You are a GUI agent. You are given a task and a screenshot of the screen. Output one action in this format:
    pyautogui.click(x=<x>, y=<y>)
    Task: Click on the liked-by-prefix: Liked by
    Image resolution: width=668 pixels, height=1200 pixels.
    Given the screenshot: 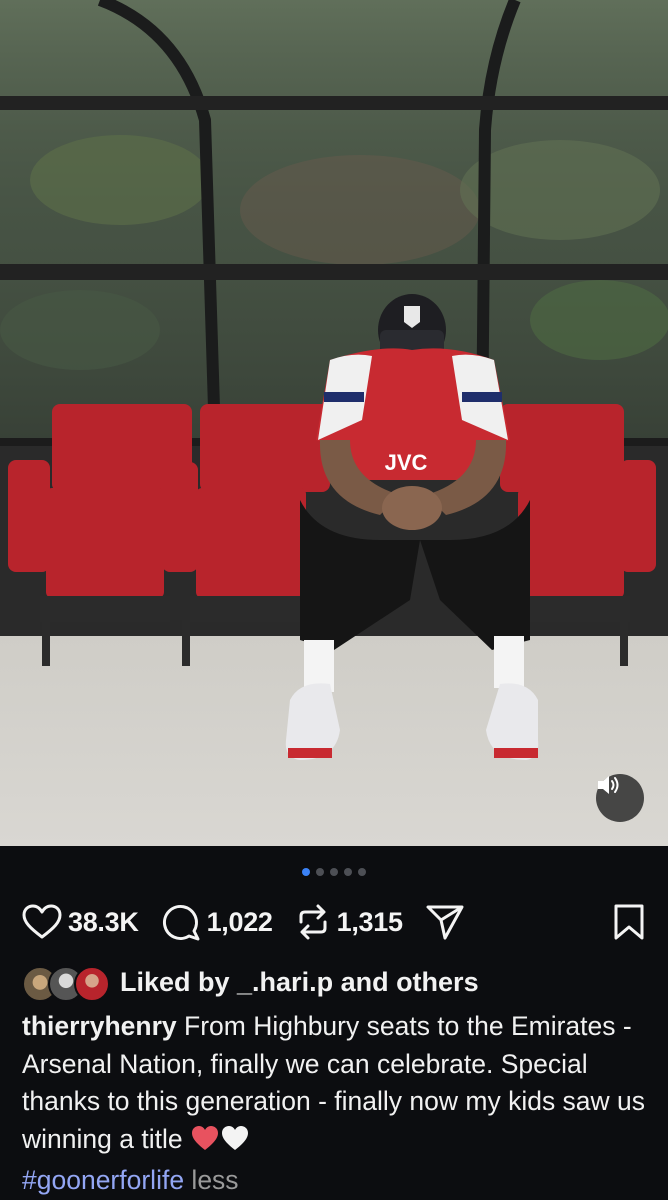 What is the action you would take?
    pyautogui.click(x=179, y=981)
    